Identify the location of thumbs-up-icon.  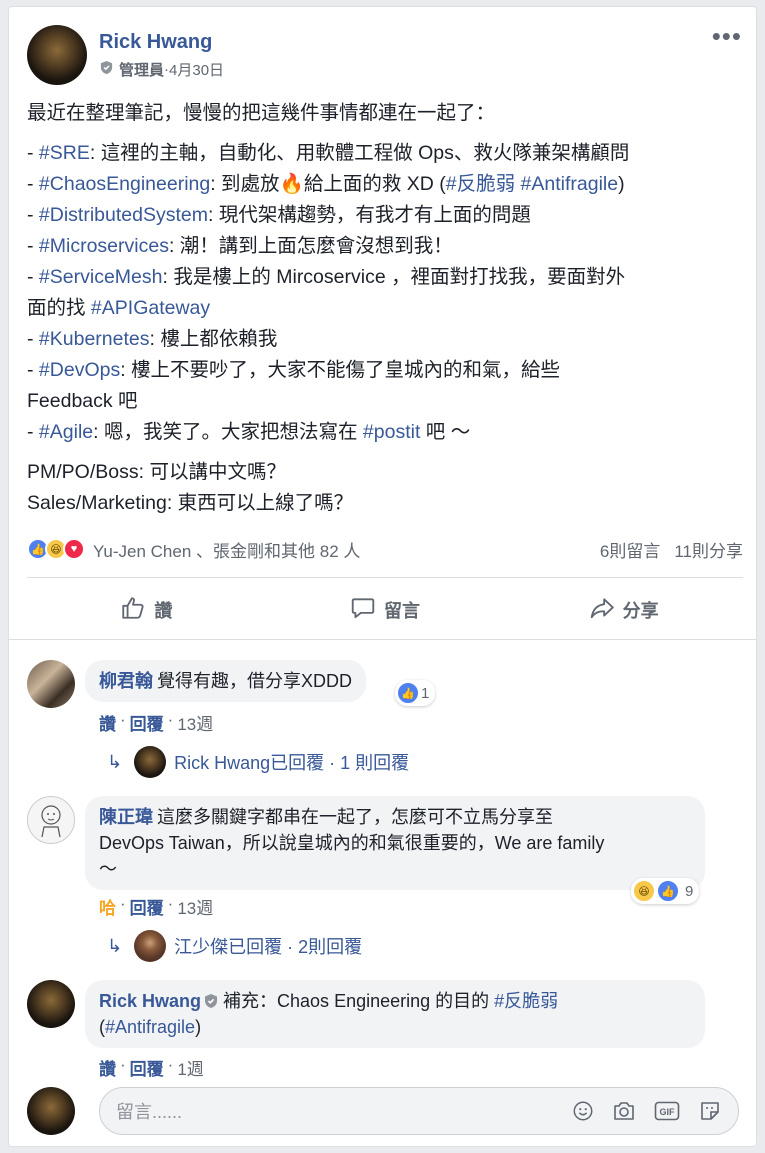
(137, 610).